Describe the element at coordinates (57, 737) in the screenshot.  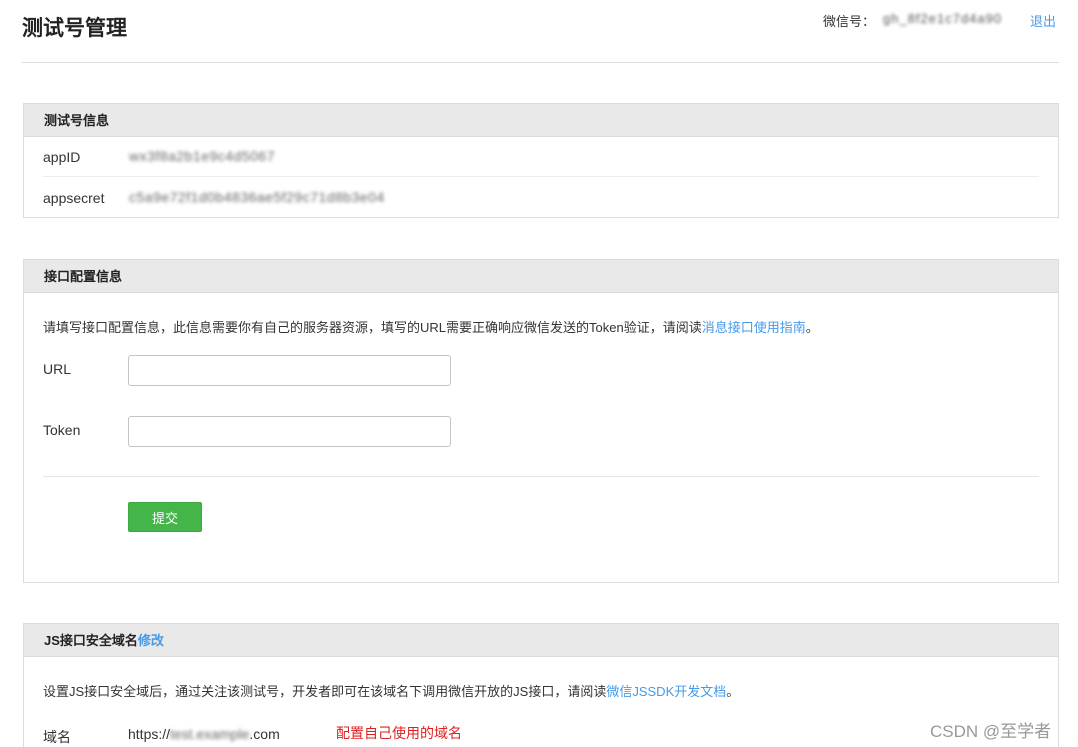
I see `domain-label: 域名` at that location.